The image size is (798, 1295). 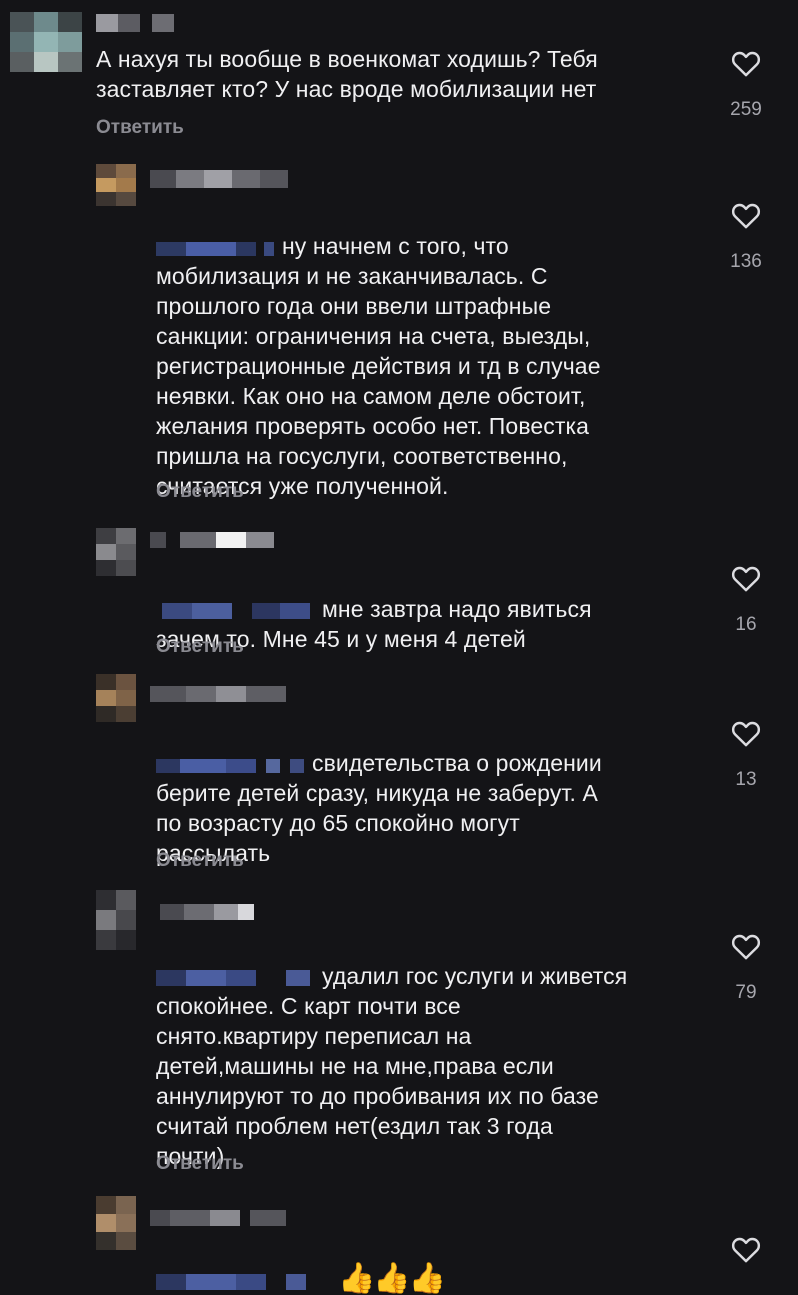 I want to click on like-count: 136, so click(x=746, y=261).